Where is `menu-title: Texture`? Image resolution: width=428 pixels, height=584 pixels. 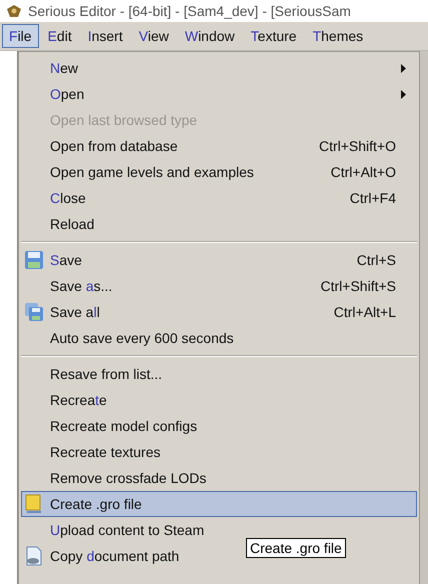
menu-title: Texture is located at coordinates (274, 36).